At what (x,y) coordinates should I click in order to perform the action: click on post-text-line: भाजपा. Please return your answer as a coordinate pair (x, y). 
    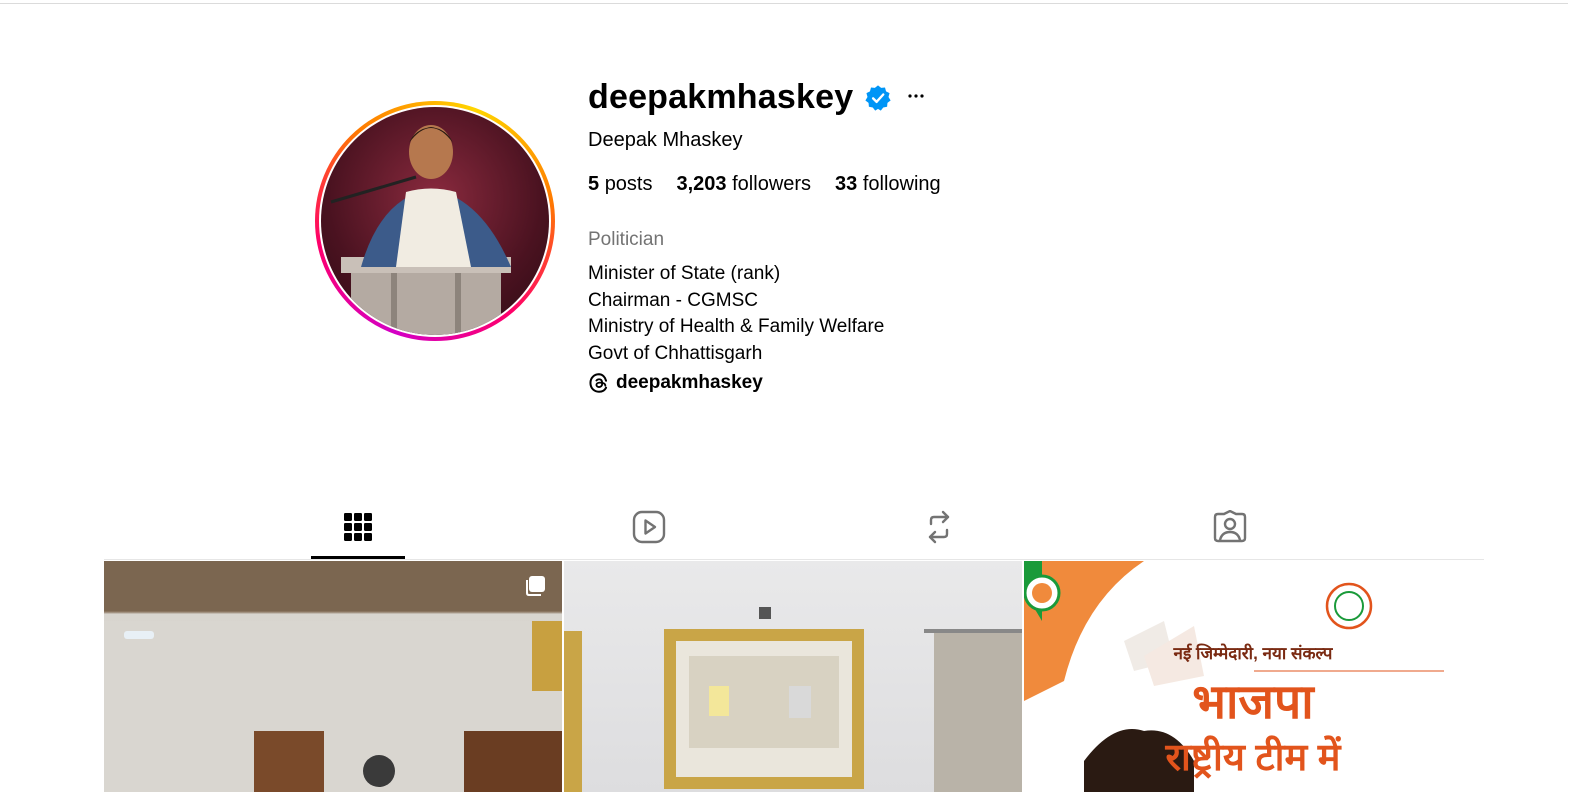
    Looking at the image, I should click on (1253, 702).